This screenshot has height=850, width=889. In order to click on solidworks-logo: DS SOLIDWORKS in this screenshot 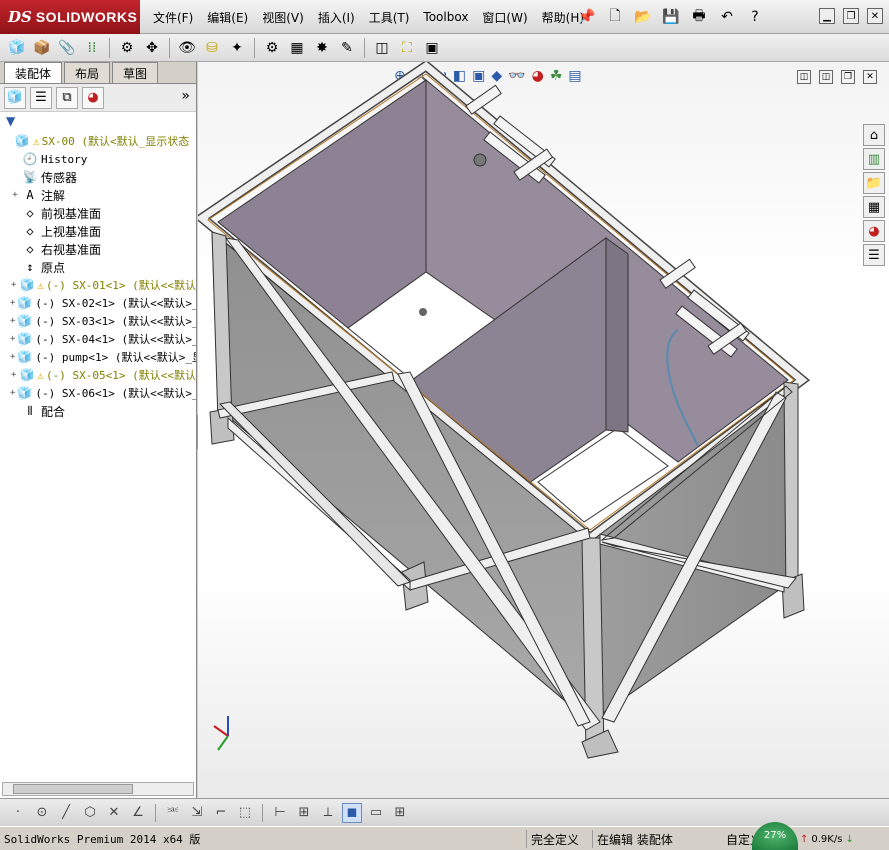, I will do `click(70, 17)`.